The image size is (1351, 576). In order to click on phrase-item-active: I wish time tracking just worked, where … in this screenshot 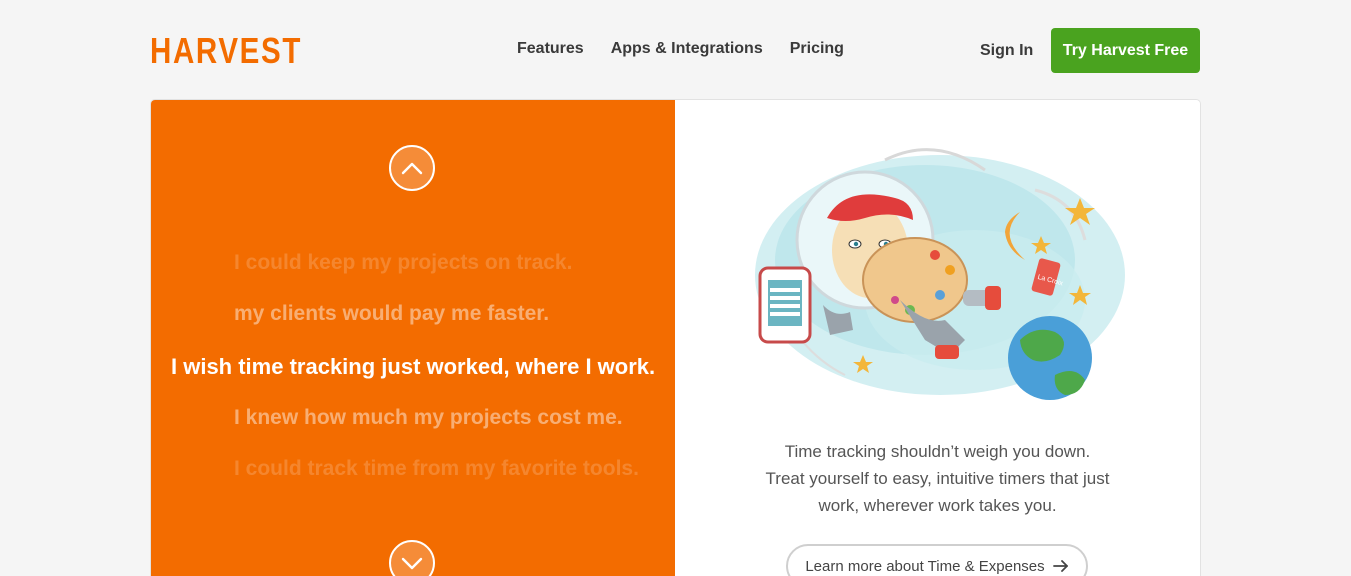, I will do `click(413, 366)`.